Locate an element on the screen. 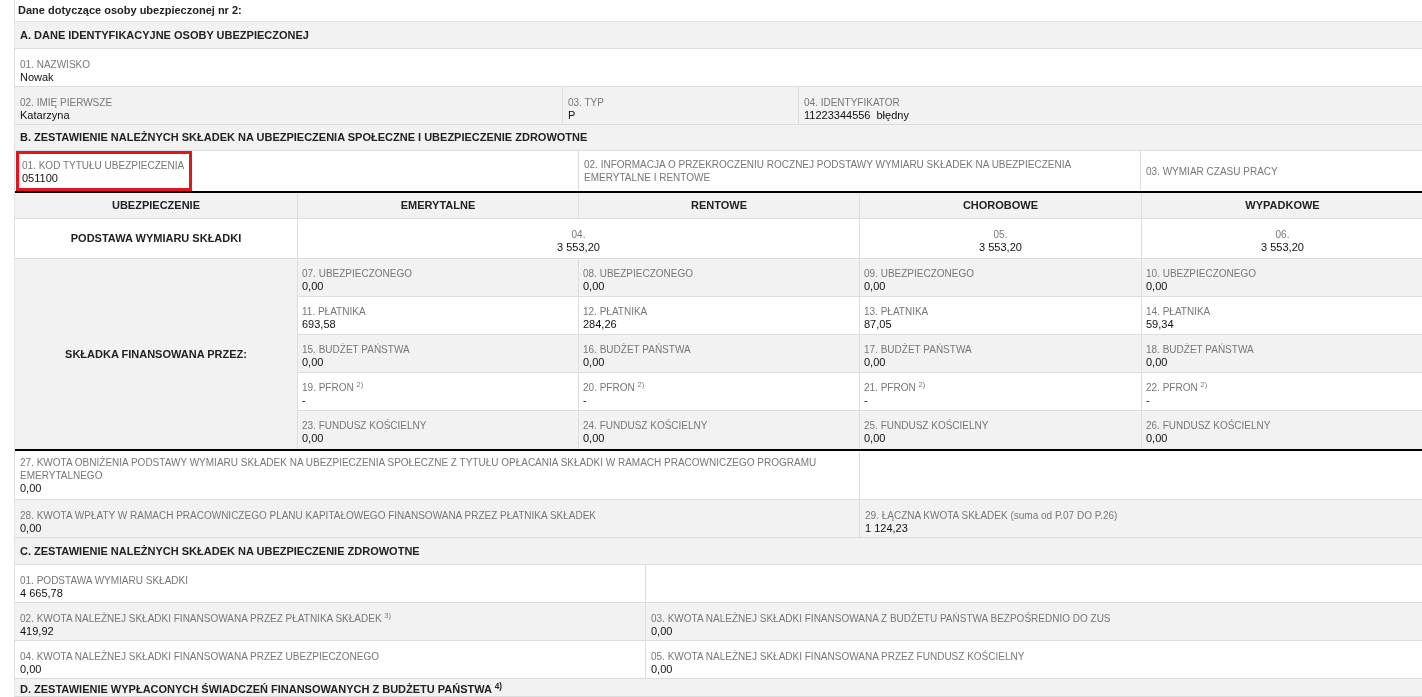 This screenshot has height=697, width=1422. validation-status: błędny is located at coordinates (892, 115).